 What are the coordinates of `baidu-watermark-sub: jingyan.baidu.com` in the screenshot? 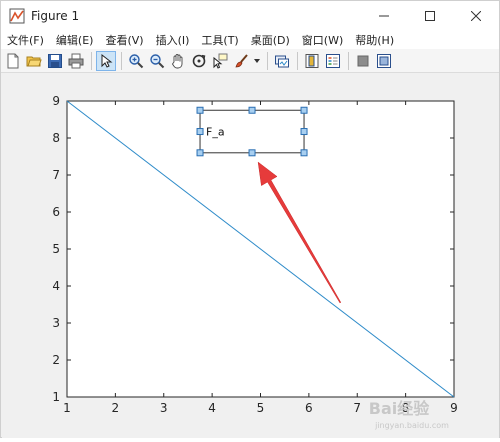 It's located at (411, 425).